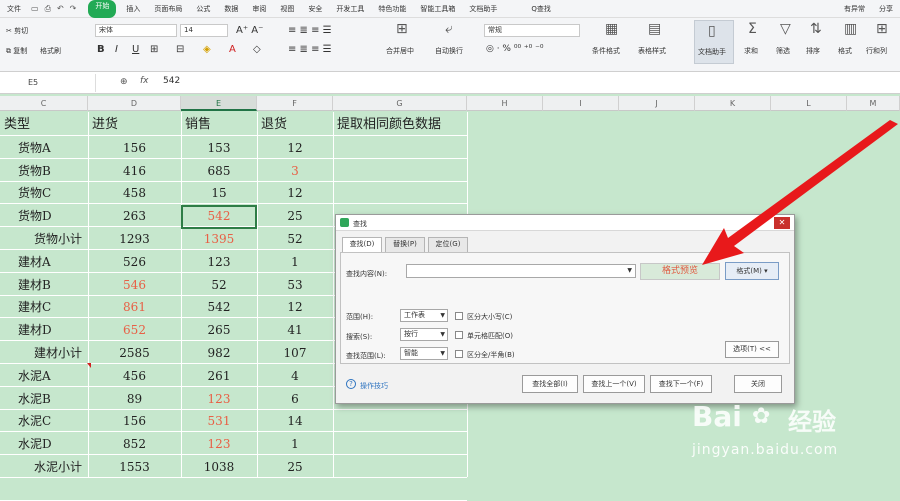  Describe the element at coordinates (657, 103) in the screenshot. I see `column-header-j: J` at that location.